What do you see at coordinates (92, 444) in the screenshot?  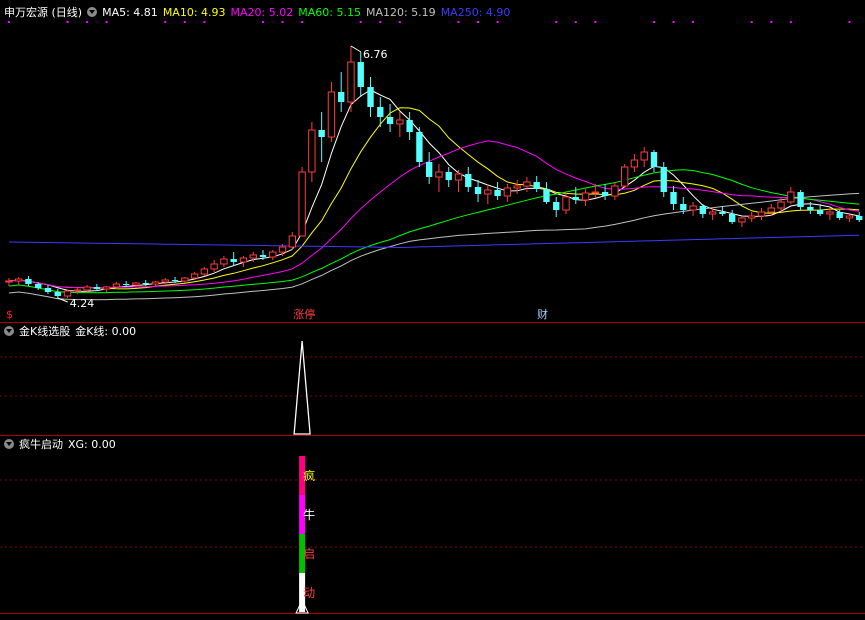 I see `sub2-value: XG: 0.00` at bounding box center [92, 444].